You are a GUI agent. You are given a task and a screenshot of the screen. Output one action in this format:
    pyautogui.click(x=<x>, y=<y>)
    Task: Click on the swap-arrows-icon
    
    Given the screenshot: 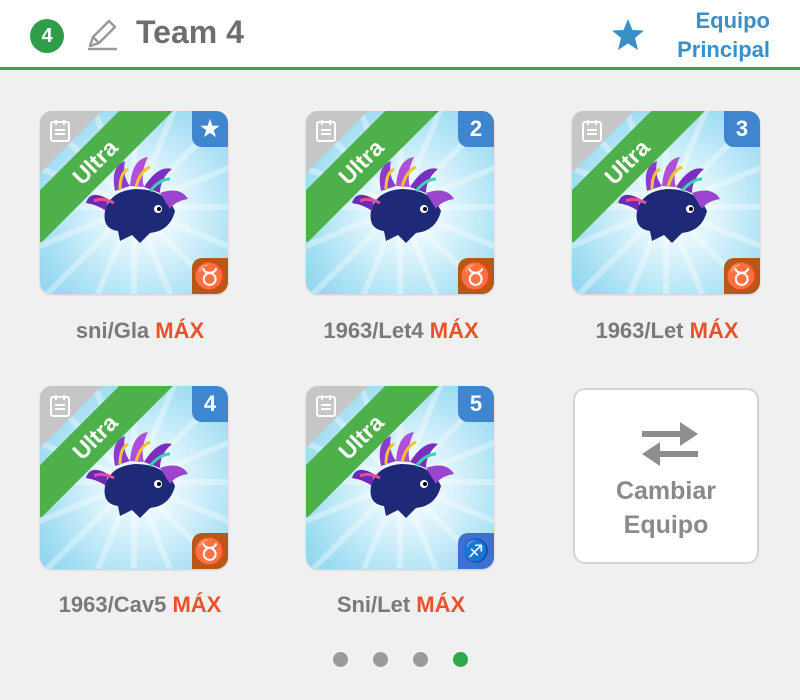 What is the action you would take?
    pyautogui.click(x=670, y=444)
    